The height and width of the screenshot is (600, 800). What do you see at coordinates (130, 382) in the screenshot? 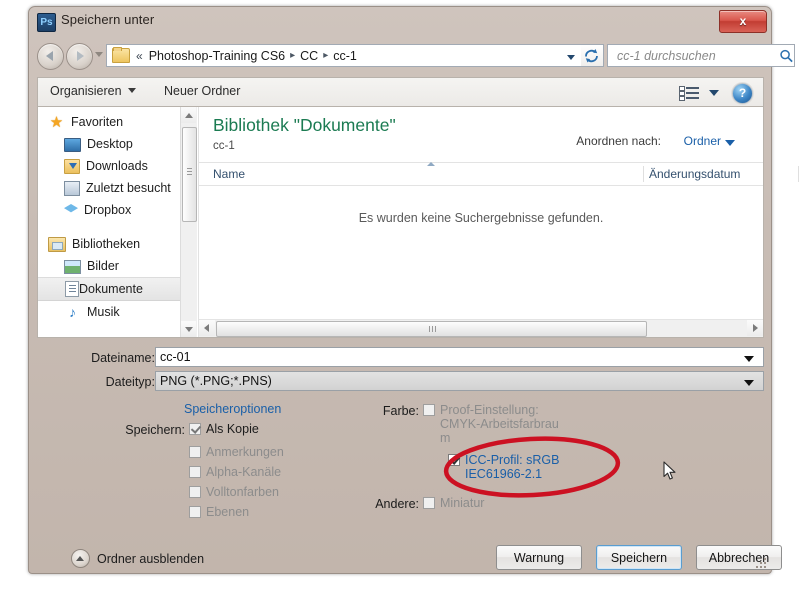
I see `filetype-label: Dateityp:` at bounding box center [130, 382].